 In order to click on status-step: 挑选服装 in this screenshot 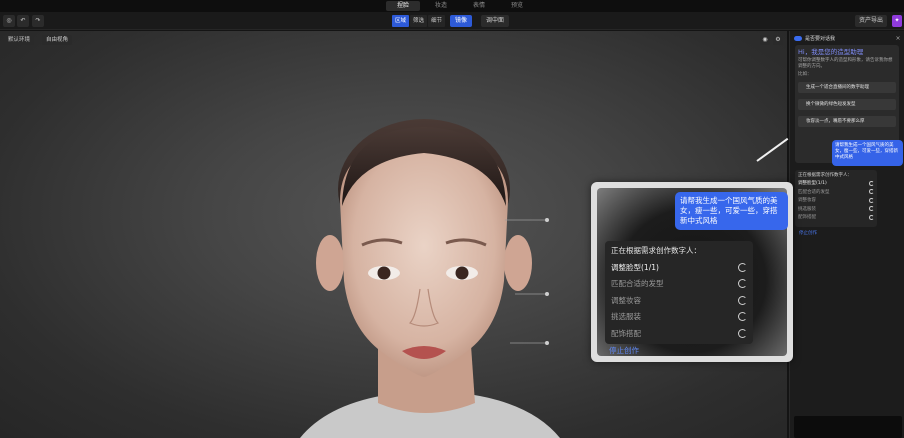, I will do `click(836, 209)`.